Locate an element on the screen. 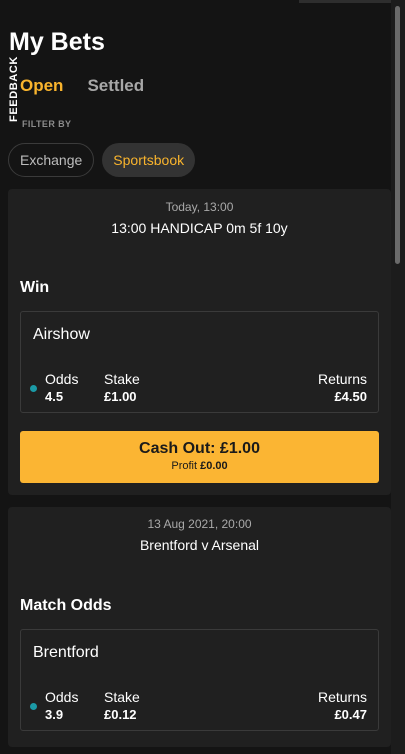  odds-stat: Odds 4.5 is located at coordinates (61, 387).